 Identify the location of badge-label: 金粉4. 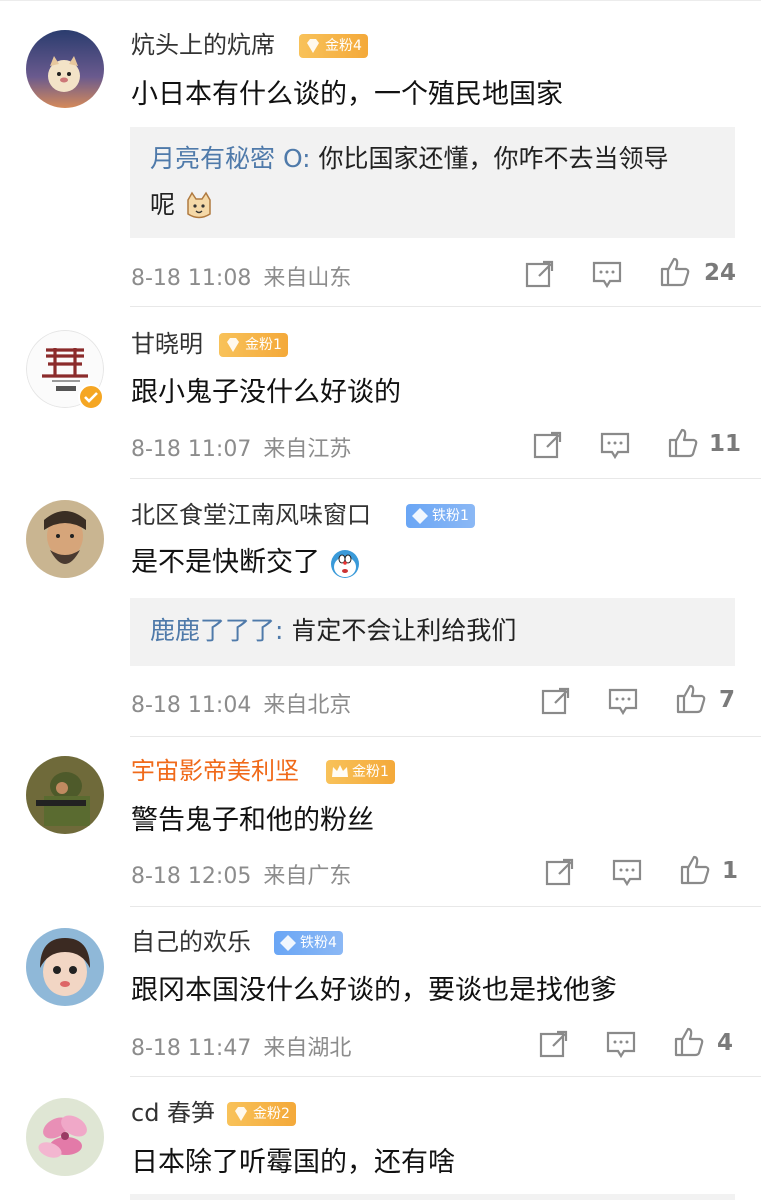
(343, 46).